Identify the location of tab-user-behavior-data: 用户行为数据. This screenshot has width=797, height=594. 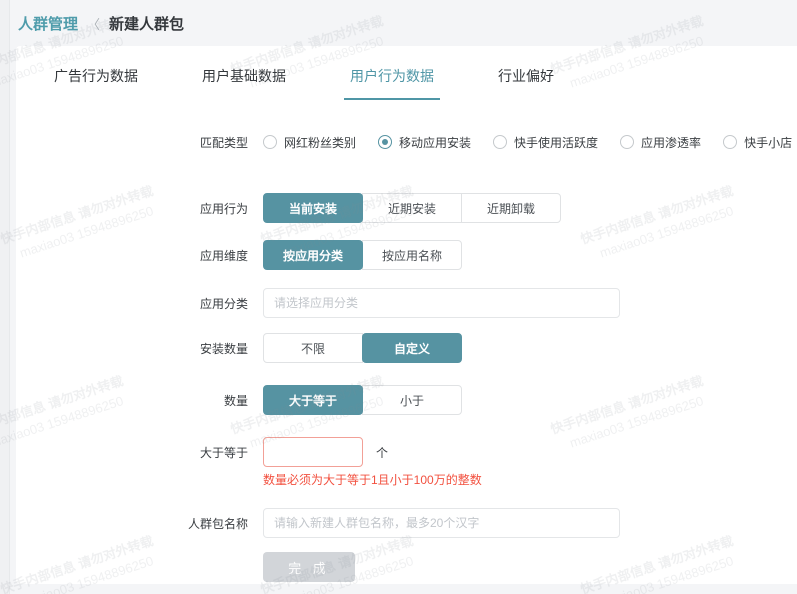
(392, 79).